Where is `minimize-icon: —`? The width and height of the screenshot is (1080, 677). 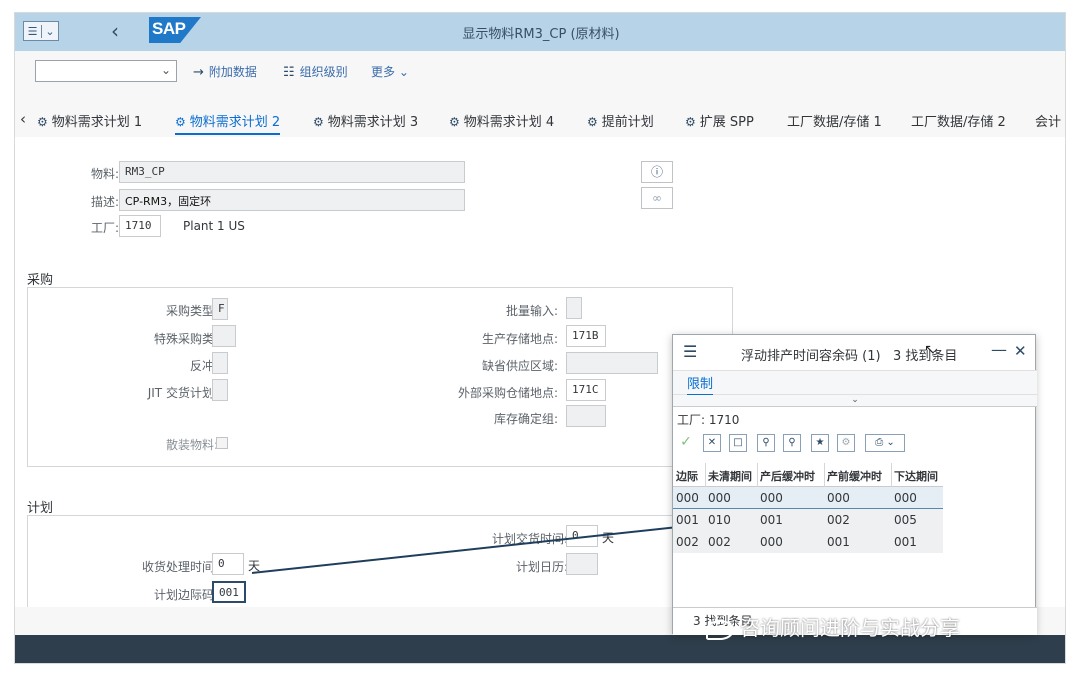 minimize-icon: — is located at coordinates (999, 349).